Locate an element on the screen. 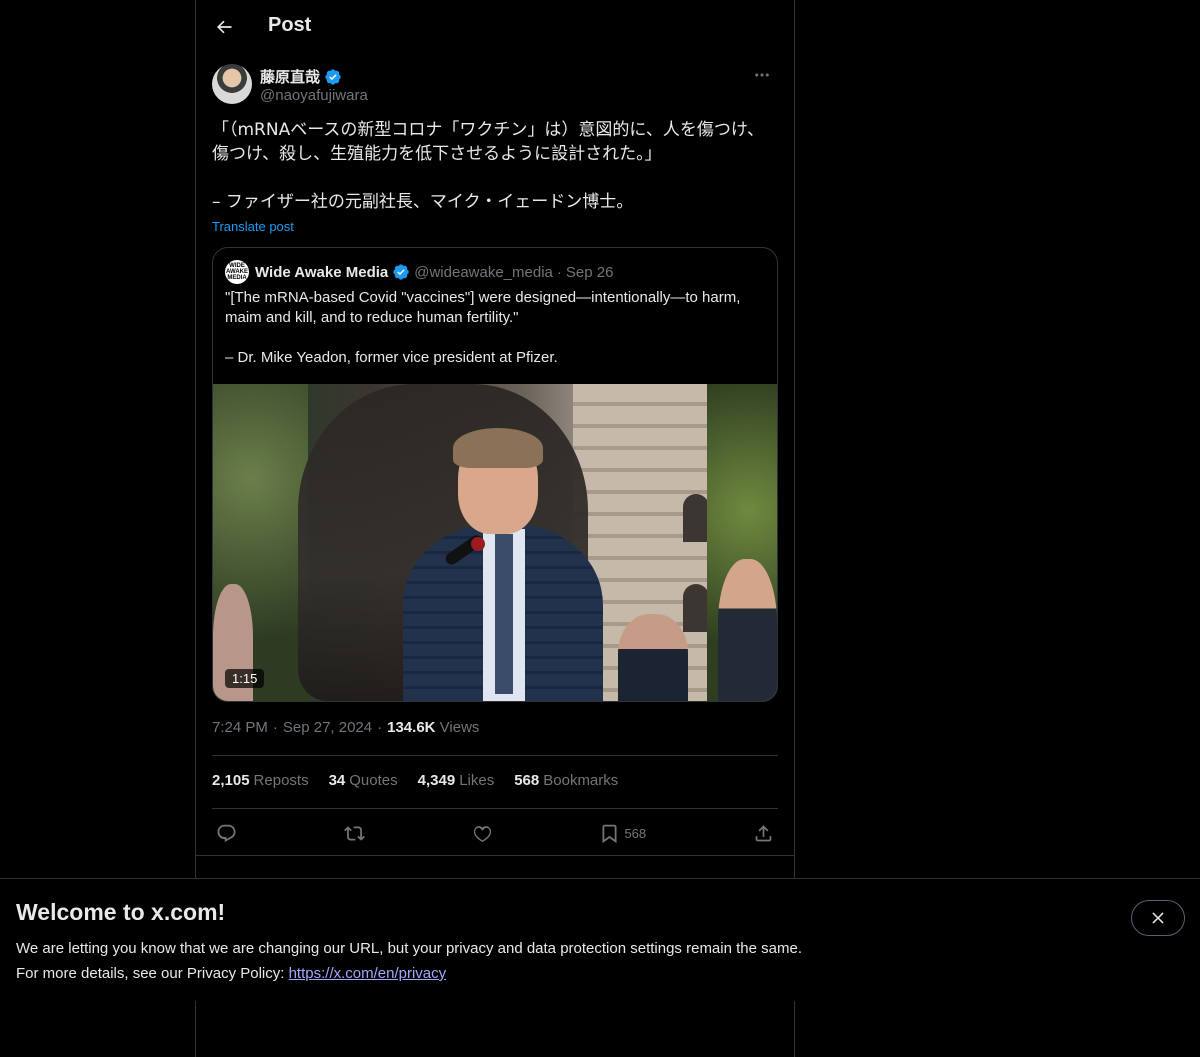  ellipsis-icon is located at coordinates (762, 75).